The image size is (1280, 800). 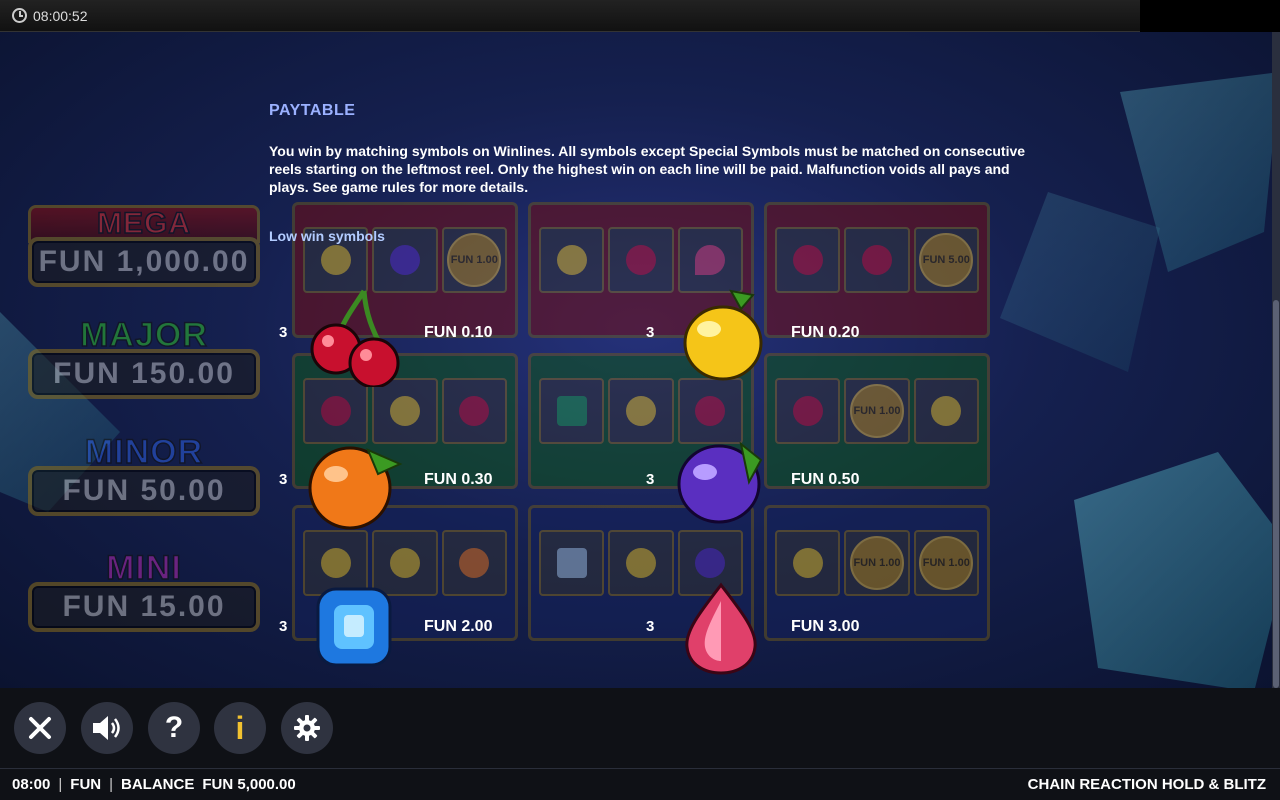 What do you see at coordinates (19, 15) in the screenshot?
I see `clock-icon` at bounding box center [19, 15].